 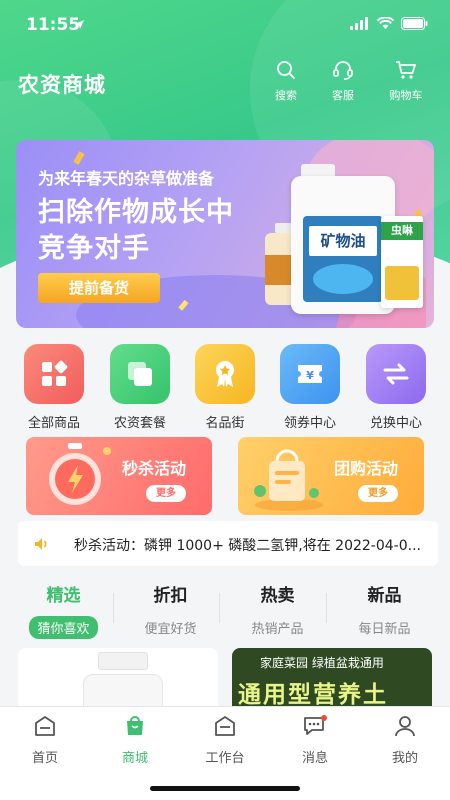 I want to click on signal-icon, so click(x=359, y=23).